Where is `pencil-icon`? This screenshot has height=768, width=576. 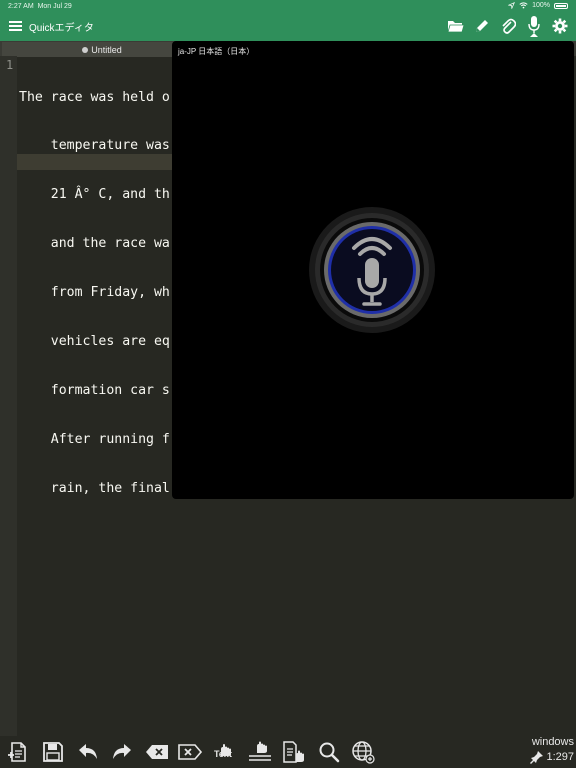
pencil-icon is located at coordinates (482, 26).